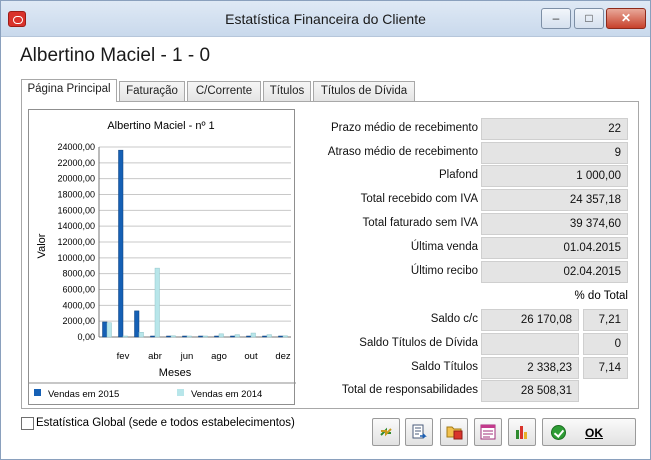  Describe the element at coordinates (78, 274) in the screenshot. I see `y-tick-label: 8000,00` at that location.